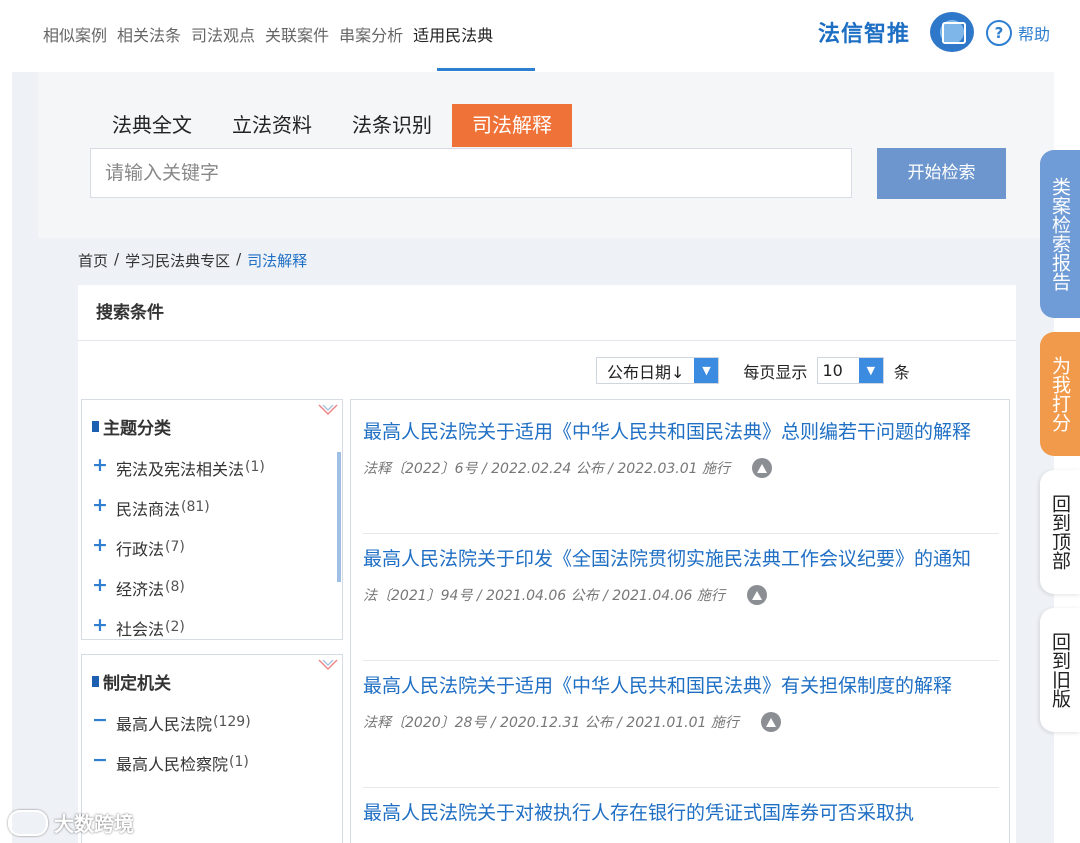 Image resolution: width=1080 pixels, height=843 pixels. What do you see at coordinates (178, 596) in the screenshot?
I see `list-item: + 经济法 (8)` at bounding box center [178, 596].